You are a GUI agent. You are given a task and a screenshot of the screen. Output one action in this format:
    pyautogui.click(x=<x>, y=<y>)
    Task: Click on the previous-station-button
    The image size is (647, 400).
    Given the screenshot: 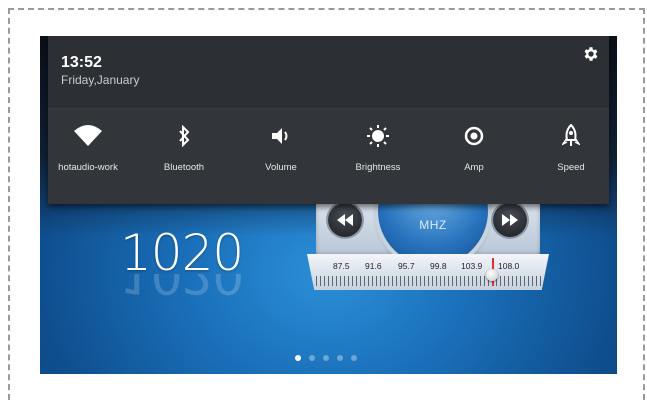 What is the action you would take?
    pyautogui.click(x=345, y=220)
    